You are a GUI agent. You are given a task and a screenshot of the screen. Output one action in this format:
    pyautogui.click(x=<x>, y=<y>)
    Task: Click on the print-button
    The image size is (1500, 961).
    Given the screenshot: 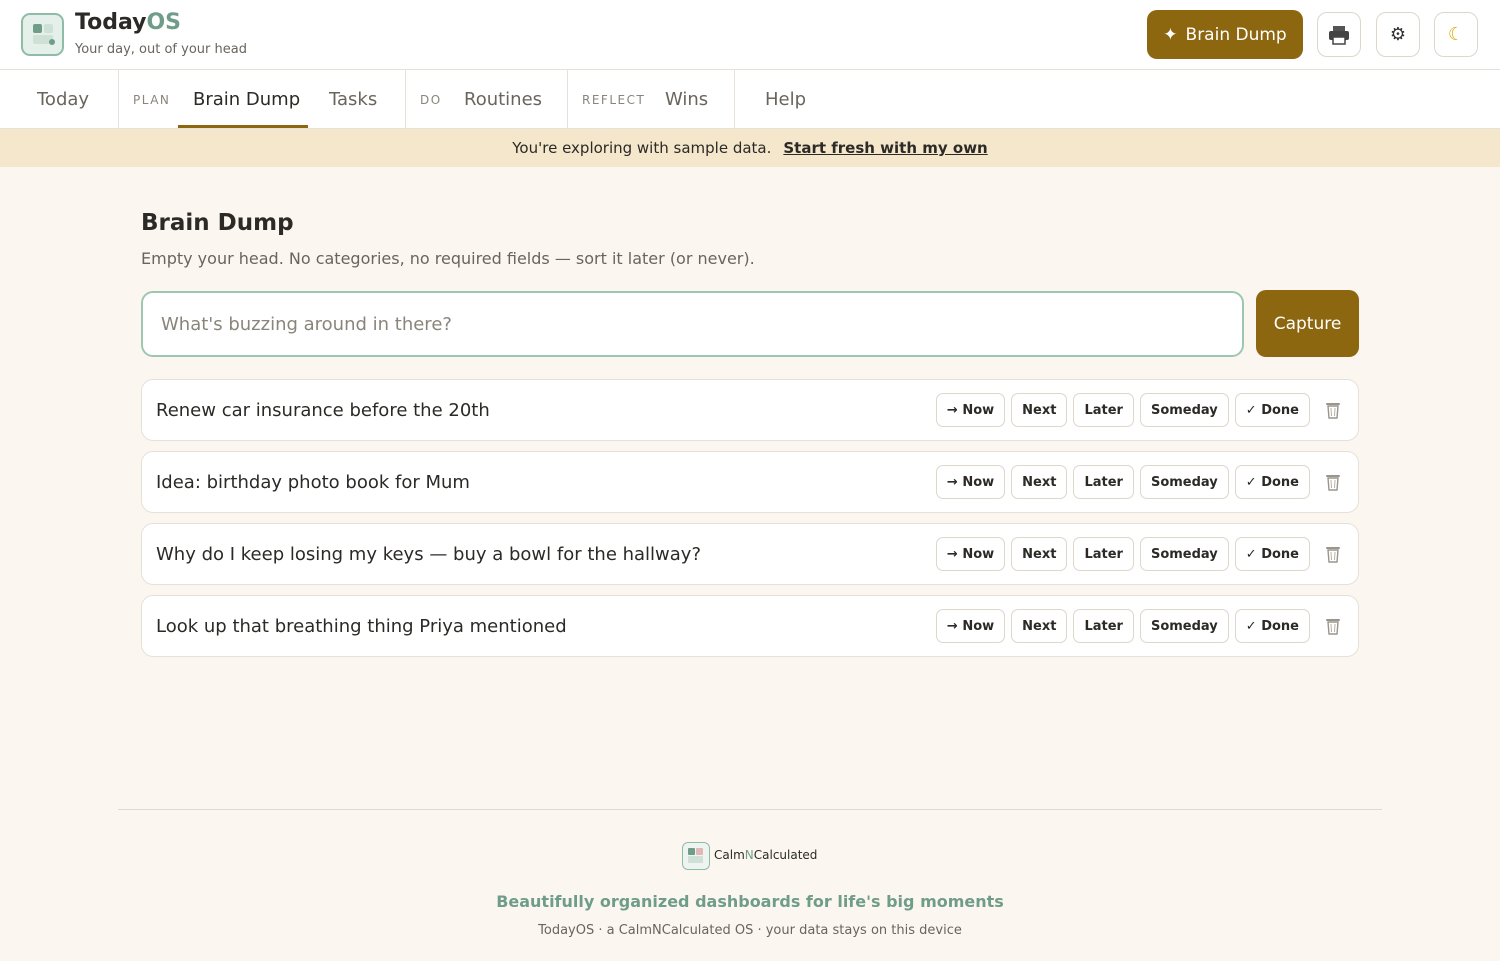 What is the action you would take?
    pyautogui.click(x=1339, y=34)
    